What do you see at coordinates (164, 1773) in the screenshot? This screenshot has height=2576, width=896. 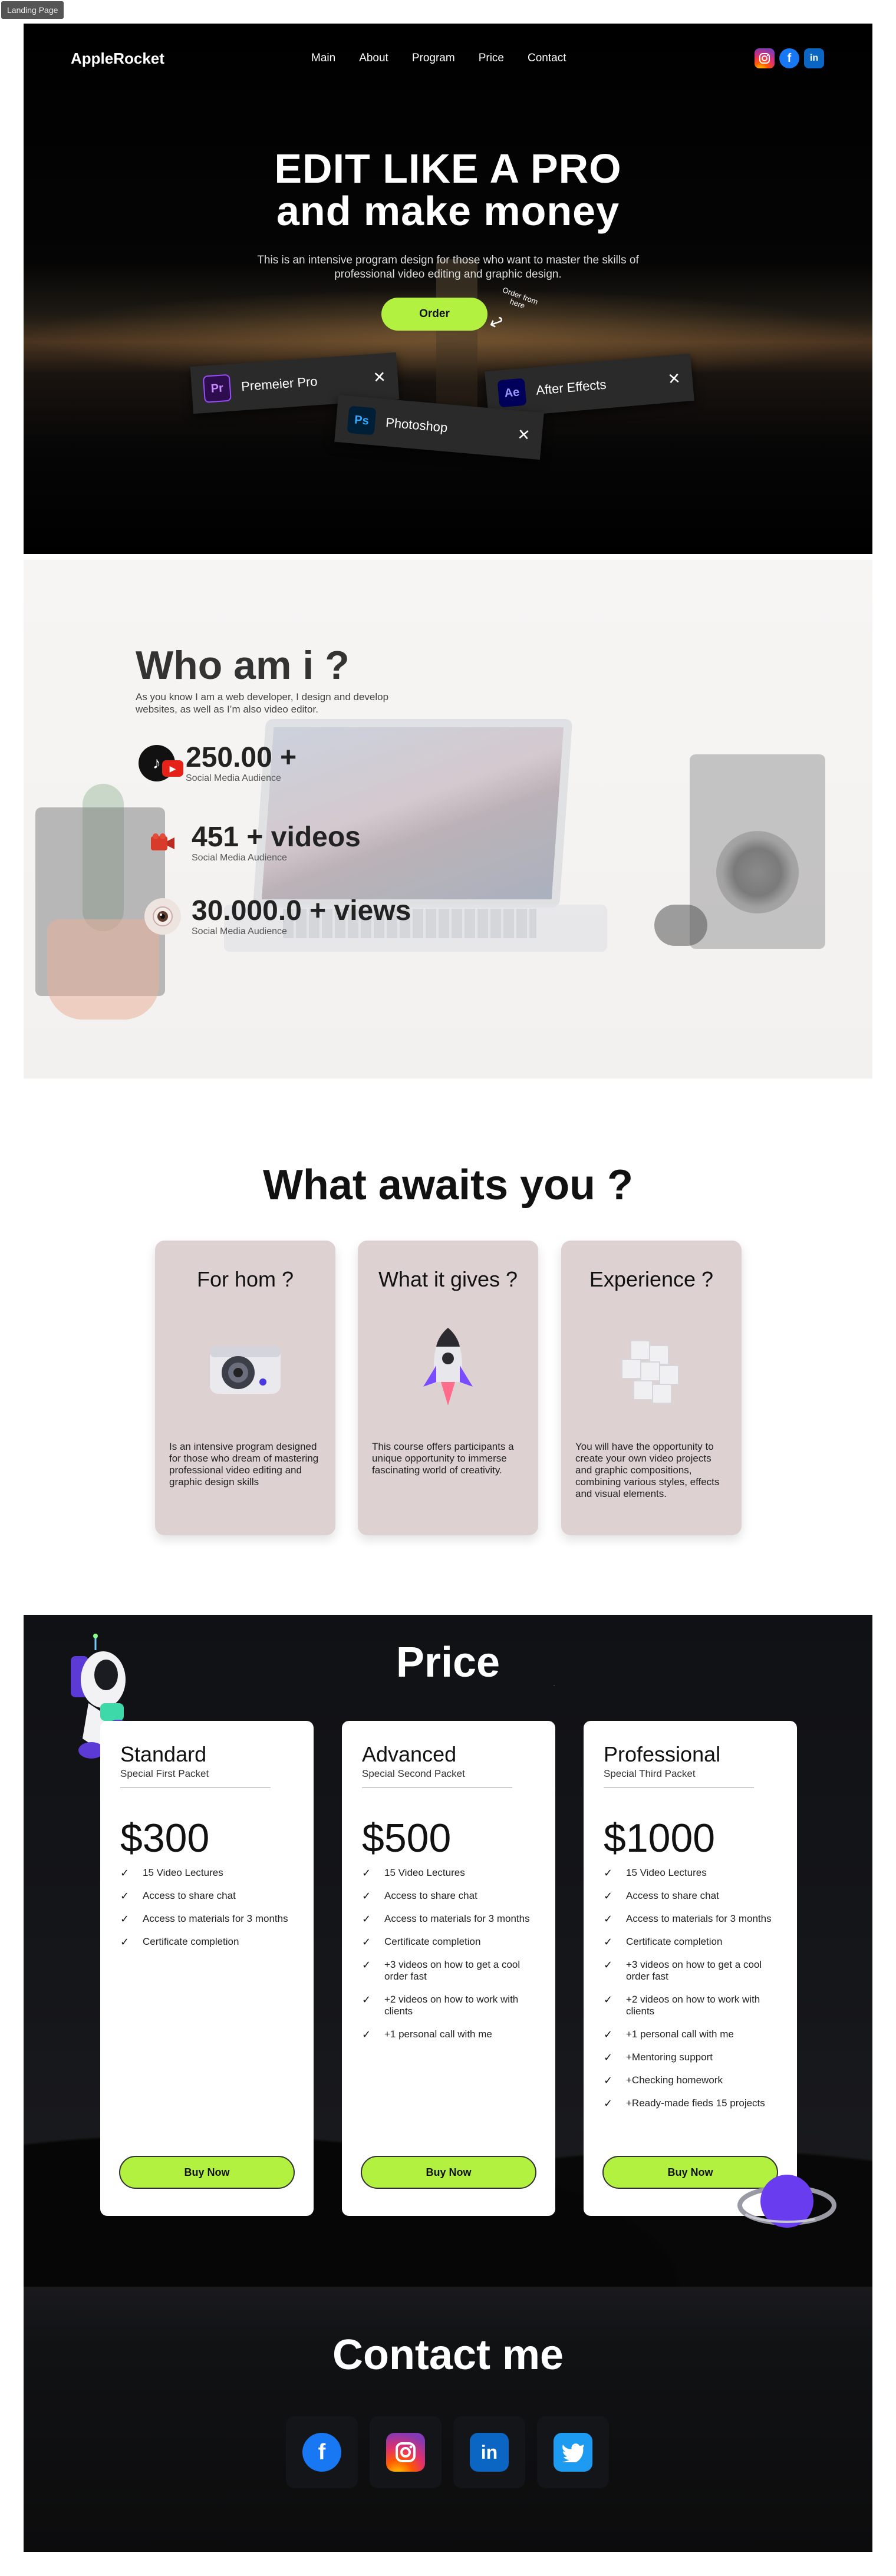 I see `plan-tagline: Special First Packet` at bounding box center [164, 1773].